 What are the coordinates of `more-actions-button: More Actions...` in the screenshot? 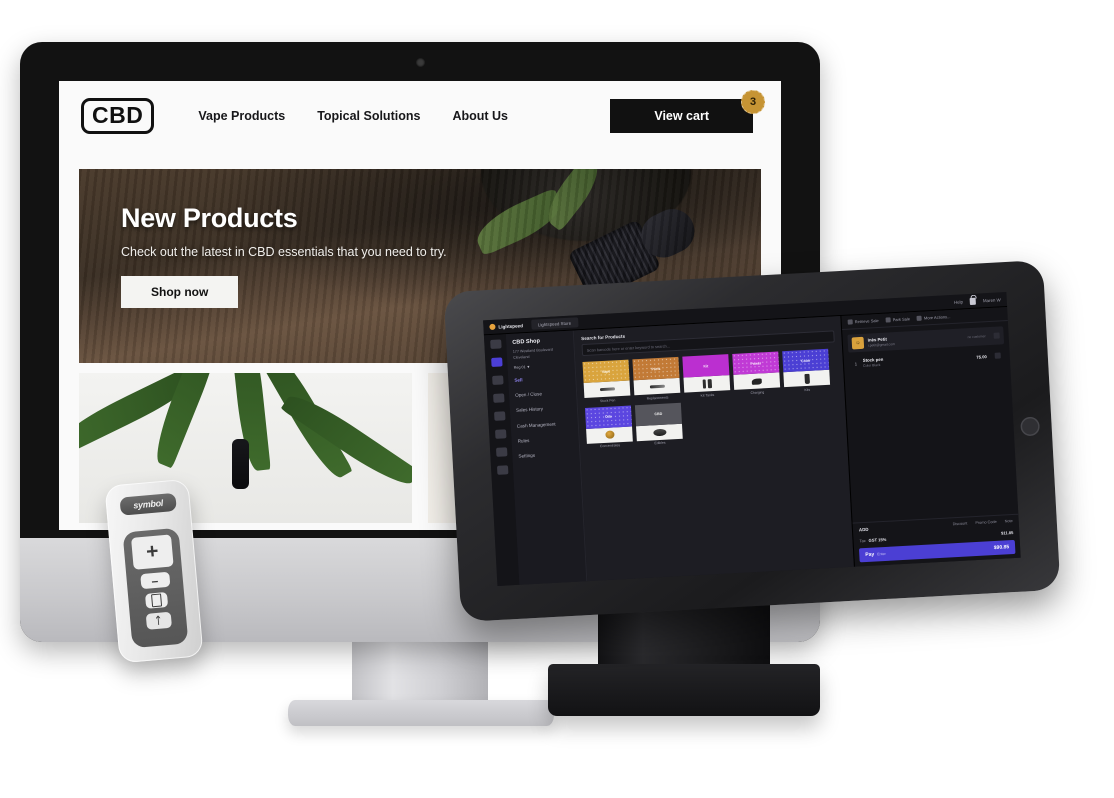 It's located at (933, 317).